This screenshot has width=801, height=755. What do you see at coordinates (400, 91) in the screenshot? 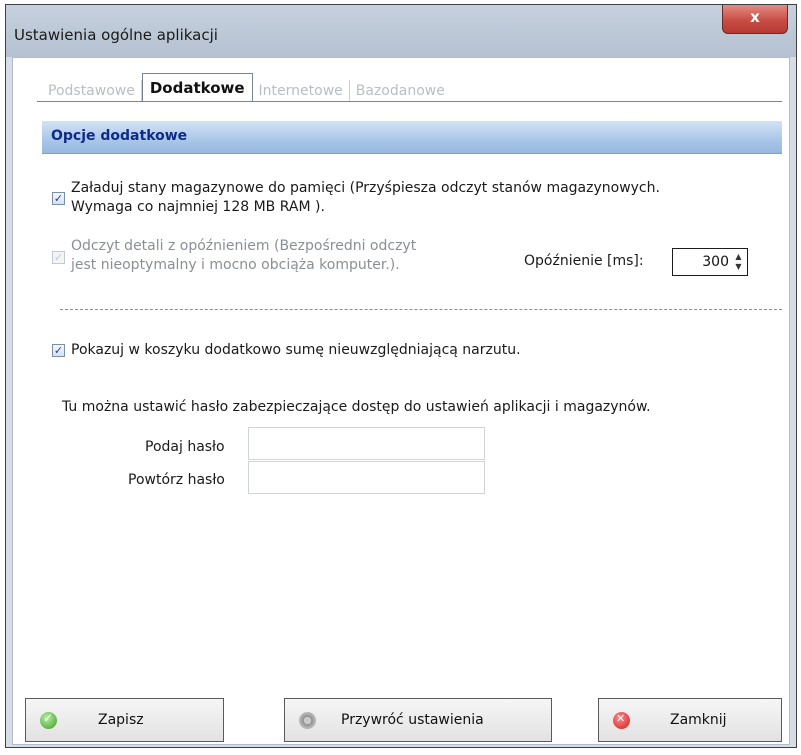
I see `tab-bazodanowe: Bazodanowe` at bounding box center [400, 91].